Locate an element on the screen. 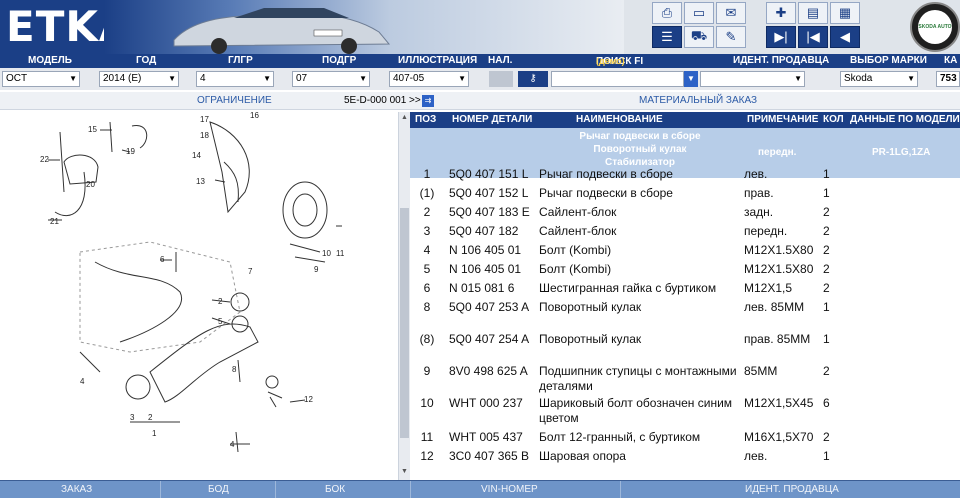 The height and width of the screenshot is (498, 960). callout-label: 21 is located at coordinates (54, 221).